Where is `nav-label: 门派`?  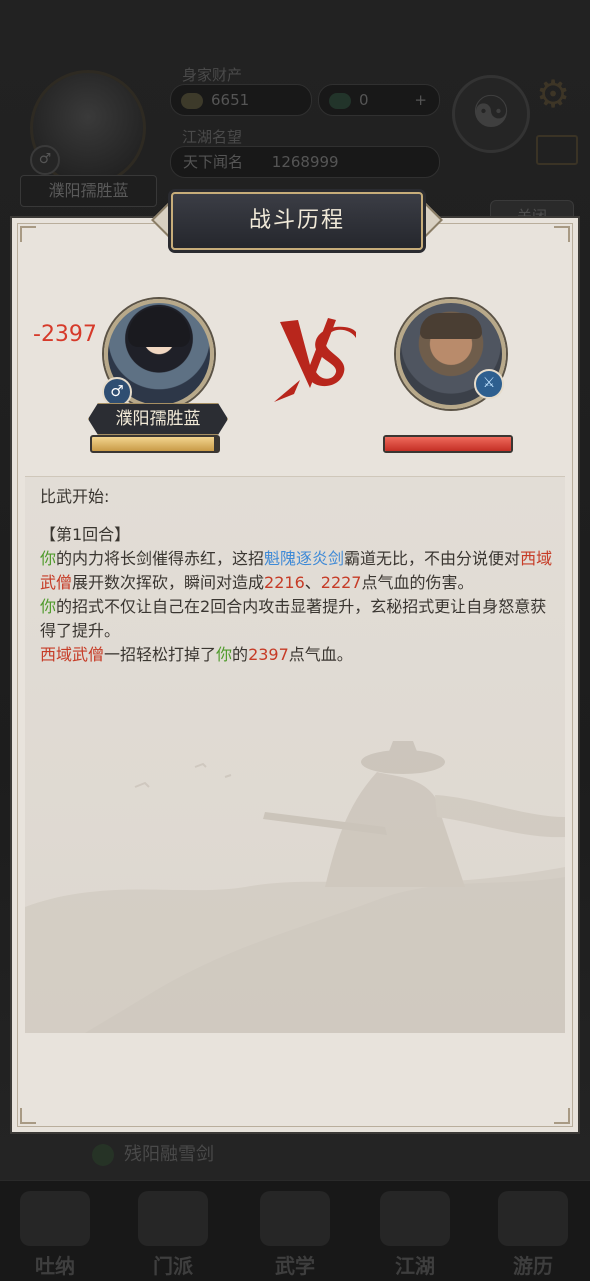 nav-label: 门派 is located at coordinates (173, 1266).